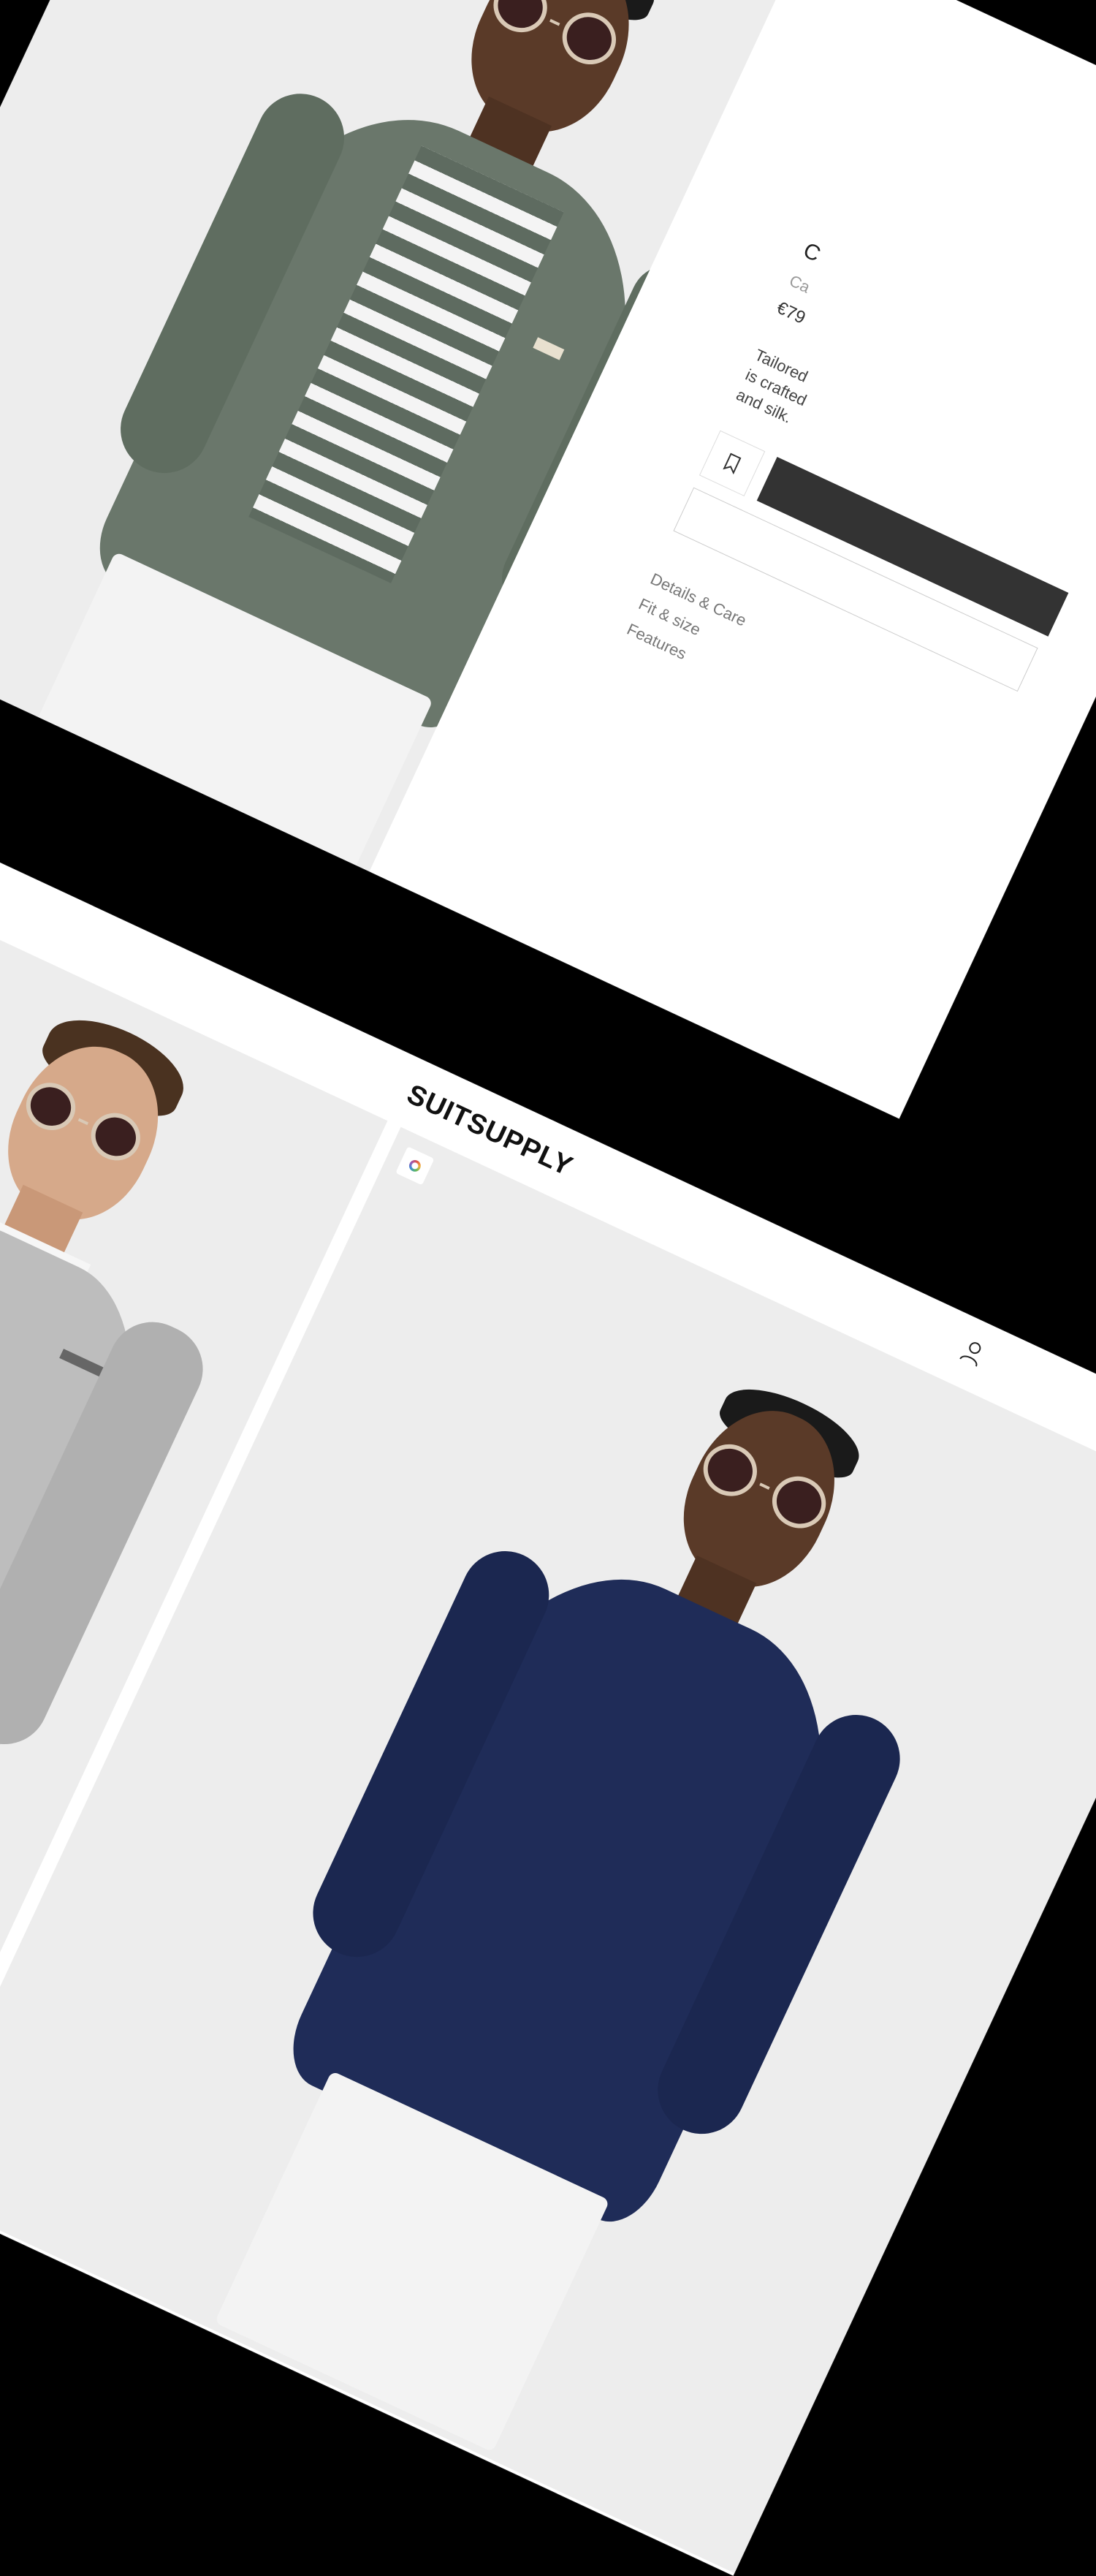  I want to click on user-icon, so click(970, 1354).